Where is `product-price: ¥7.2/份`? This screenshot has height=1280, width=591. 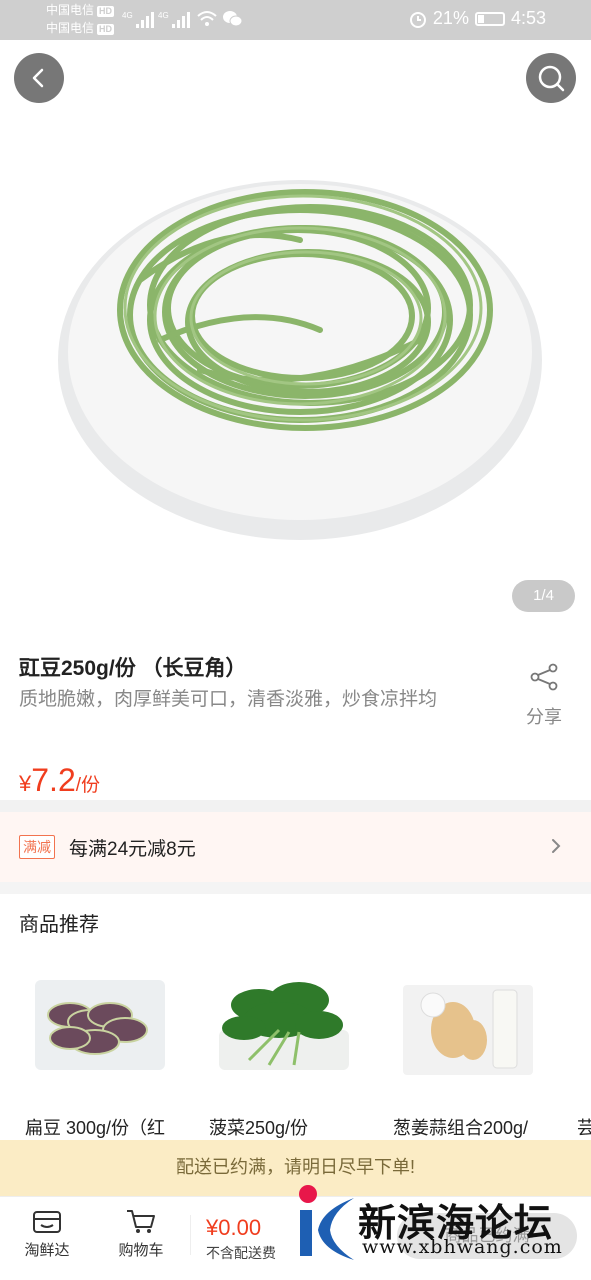 product-price: ¥7.2/份 is located at coordinates (60, 780).